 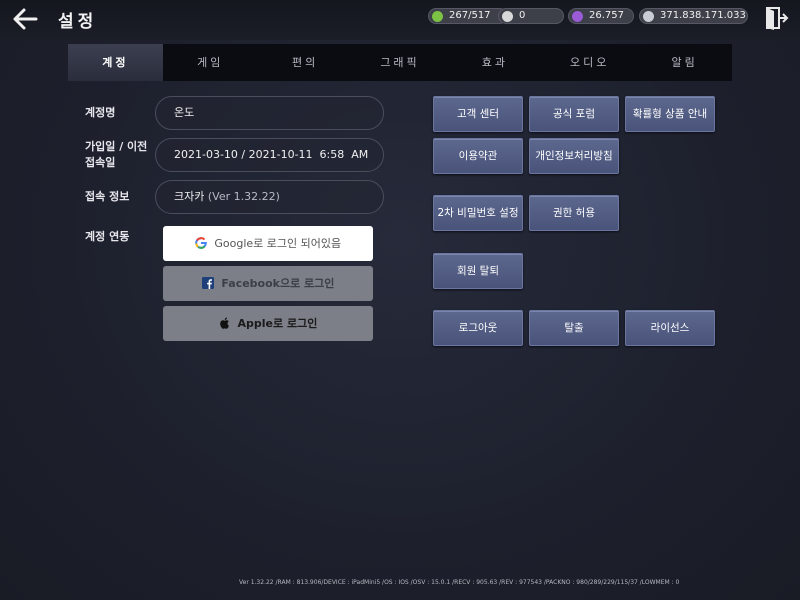 What do you see at coordinates (116, 146) in the screenshot?
I see `join-date-label-line1: 가입일 / 이전` at bounding box center [116, 146].